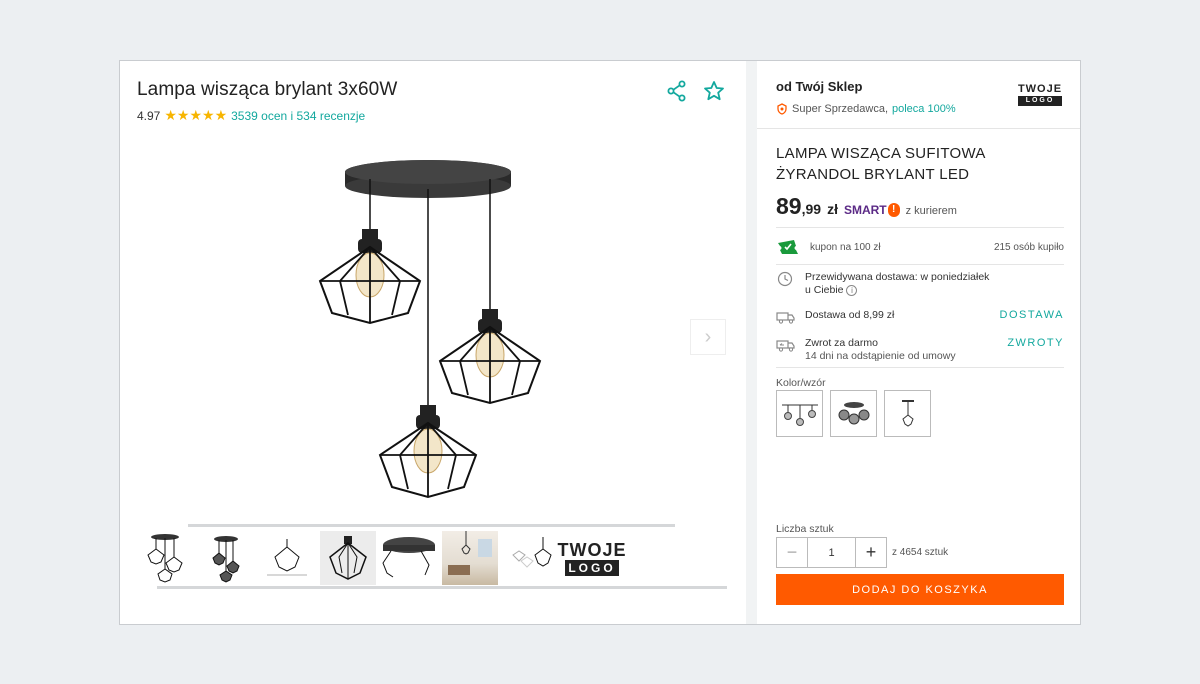 This screenshot has height=684, width=1200. Describe the element at coordinates (920, 589) in the screenshot. I see `add-to-cart-button: DODAJ DO KOSZYKA` at that location.